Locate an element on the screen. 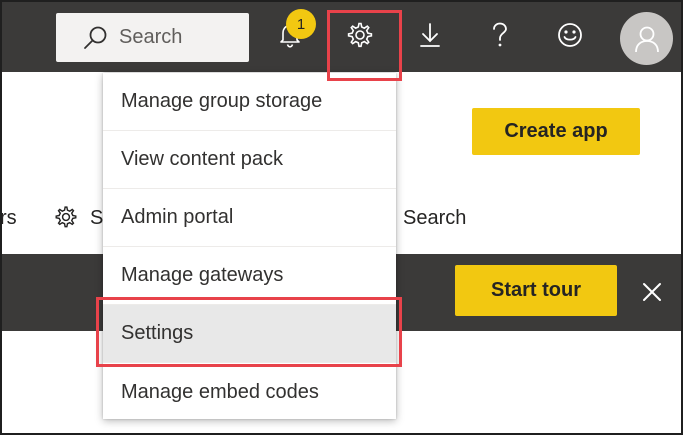 Image resolution: width=683 pixels, height=435 pixels. create-app-button: Create app is located at coordinates (556, 131).